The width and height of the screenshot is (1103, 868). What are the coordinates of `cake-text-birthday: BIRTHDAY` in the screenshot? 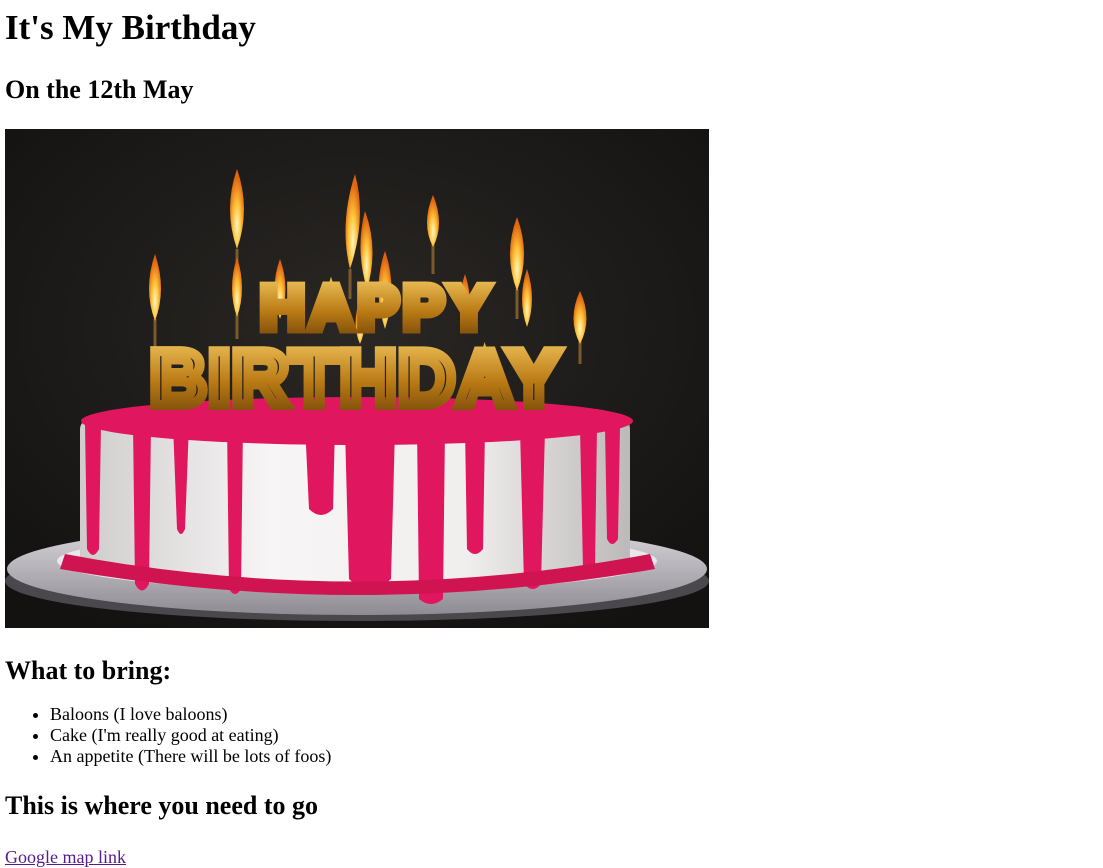 It's located at (356, 378).